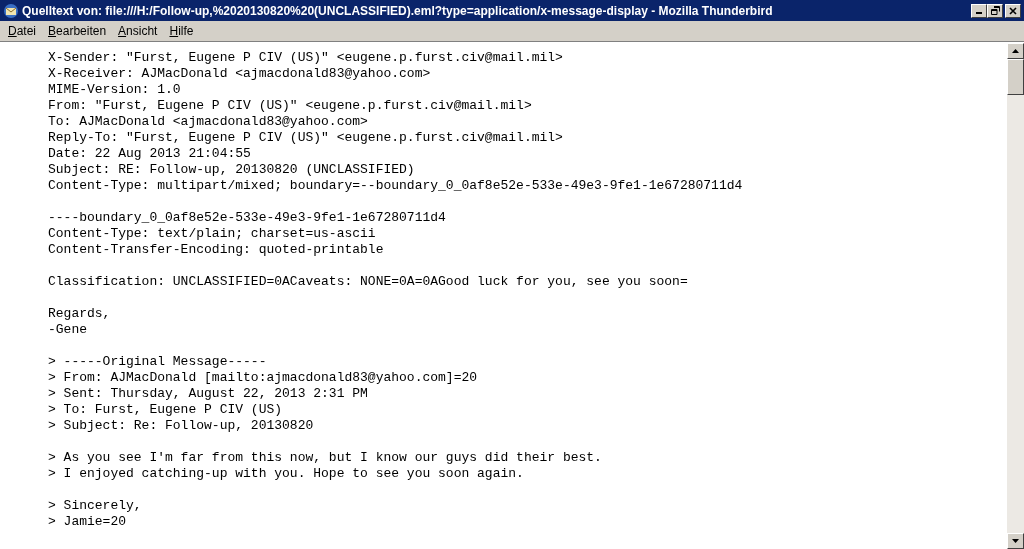  I want to click on source-line: Reply-To: "Furst, Eugene P CIV (US)" <eugene.p.furst.civ@mail.mil>, so click(306, 138).